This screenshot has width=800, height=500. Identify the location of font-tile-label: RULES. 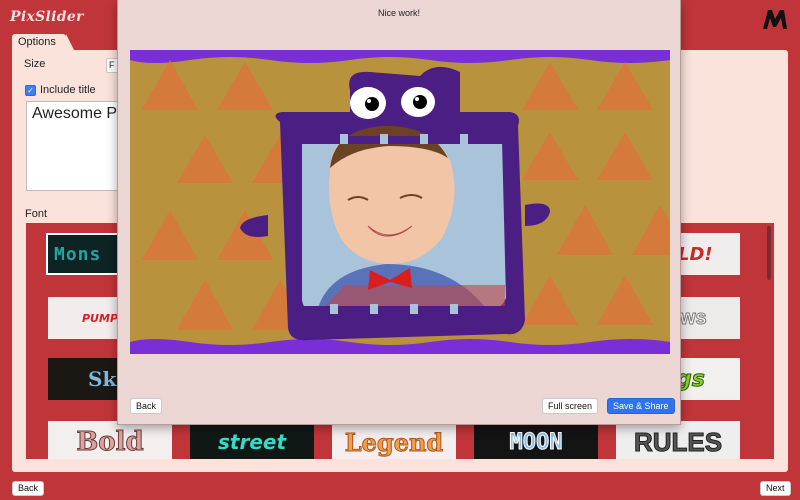
(678, 441).